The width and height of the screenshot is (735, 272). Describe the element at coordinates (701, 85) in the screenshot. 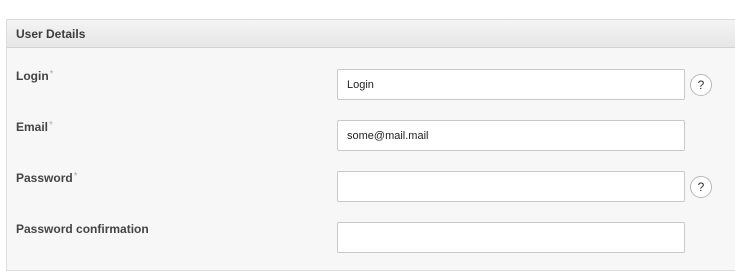

I see `login-help-icon: ?` at that location.